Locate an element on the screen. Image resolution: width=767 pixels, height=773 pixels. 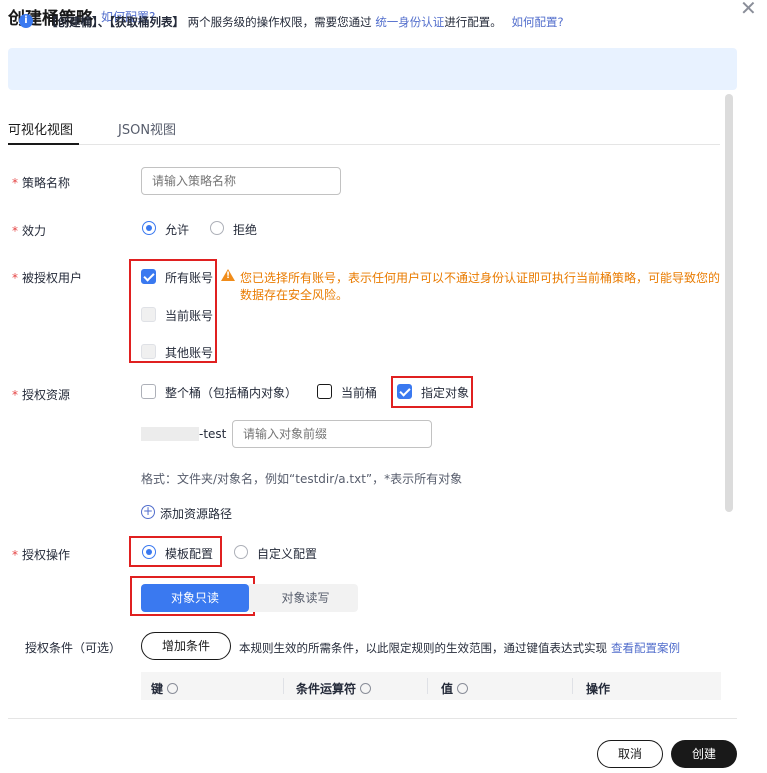
warning-icon-mark: ! is located at coordinates (228, 276).